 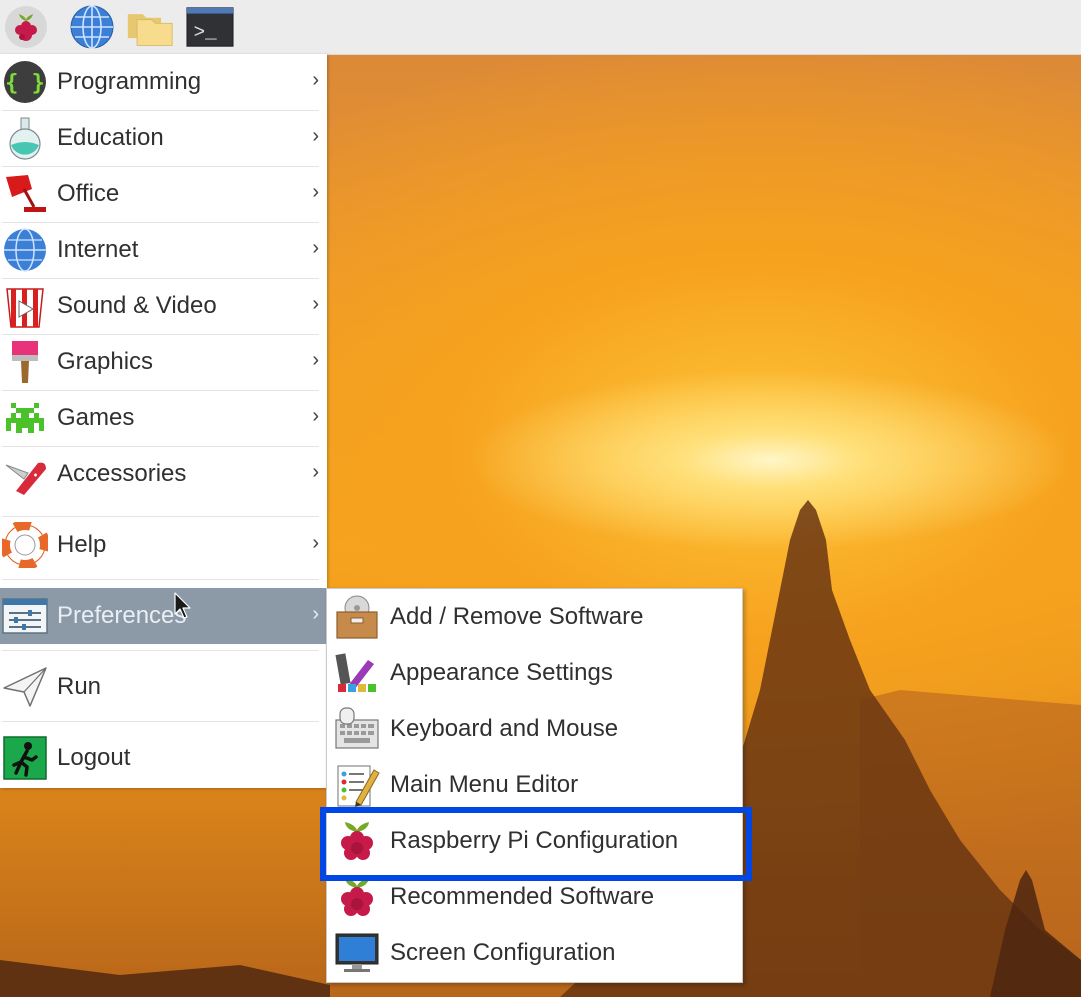 What do you see at coordinates (79, 686) in the screenshot?
I see `menu-item-label: Run` at bounding box center [79, 686].